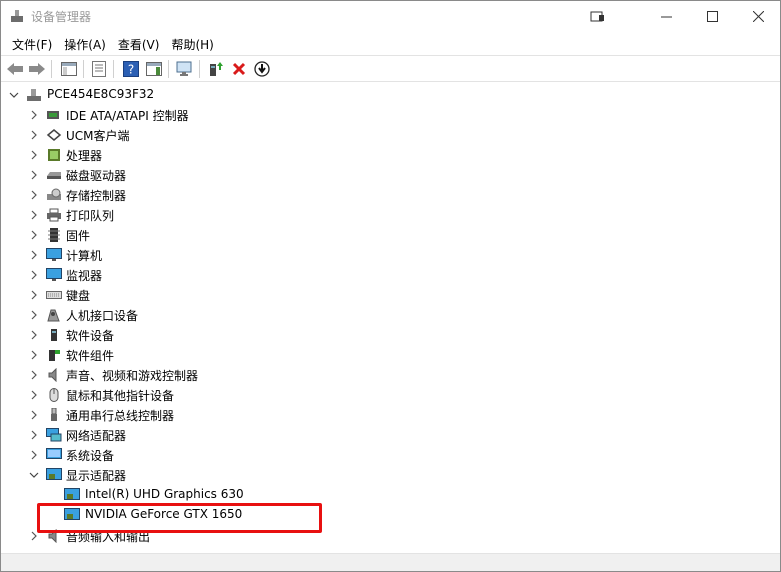 This screenshot has height=572, width=781. What do you see at coordinates (78, 296) in the screenshot?
I see `tree-item-label: 键盘` at bounding box center [78, 296].